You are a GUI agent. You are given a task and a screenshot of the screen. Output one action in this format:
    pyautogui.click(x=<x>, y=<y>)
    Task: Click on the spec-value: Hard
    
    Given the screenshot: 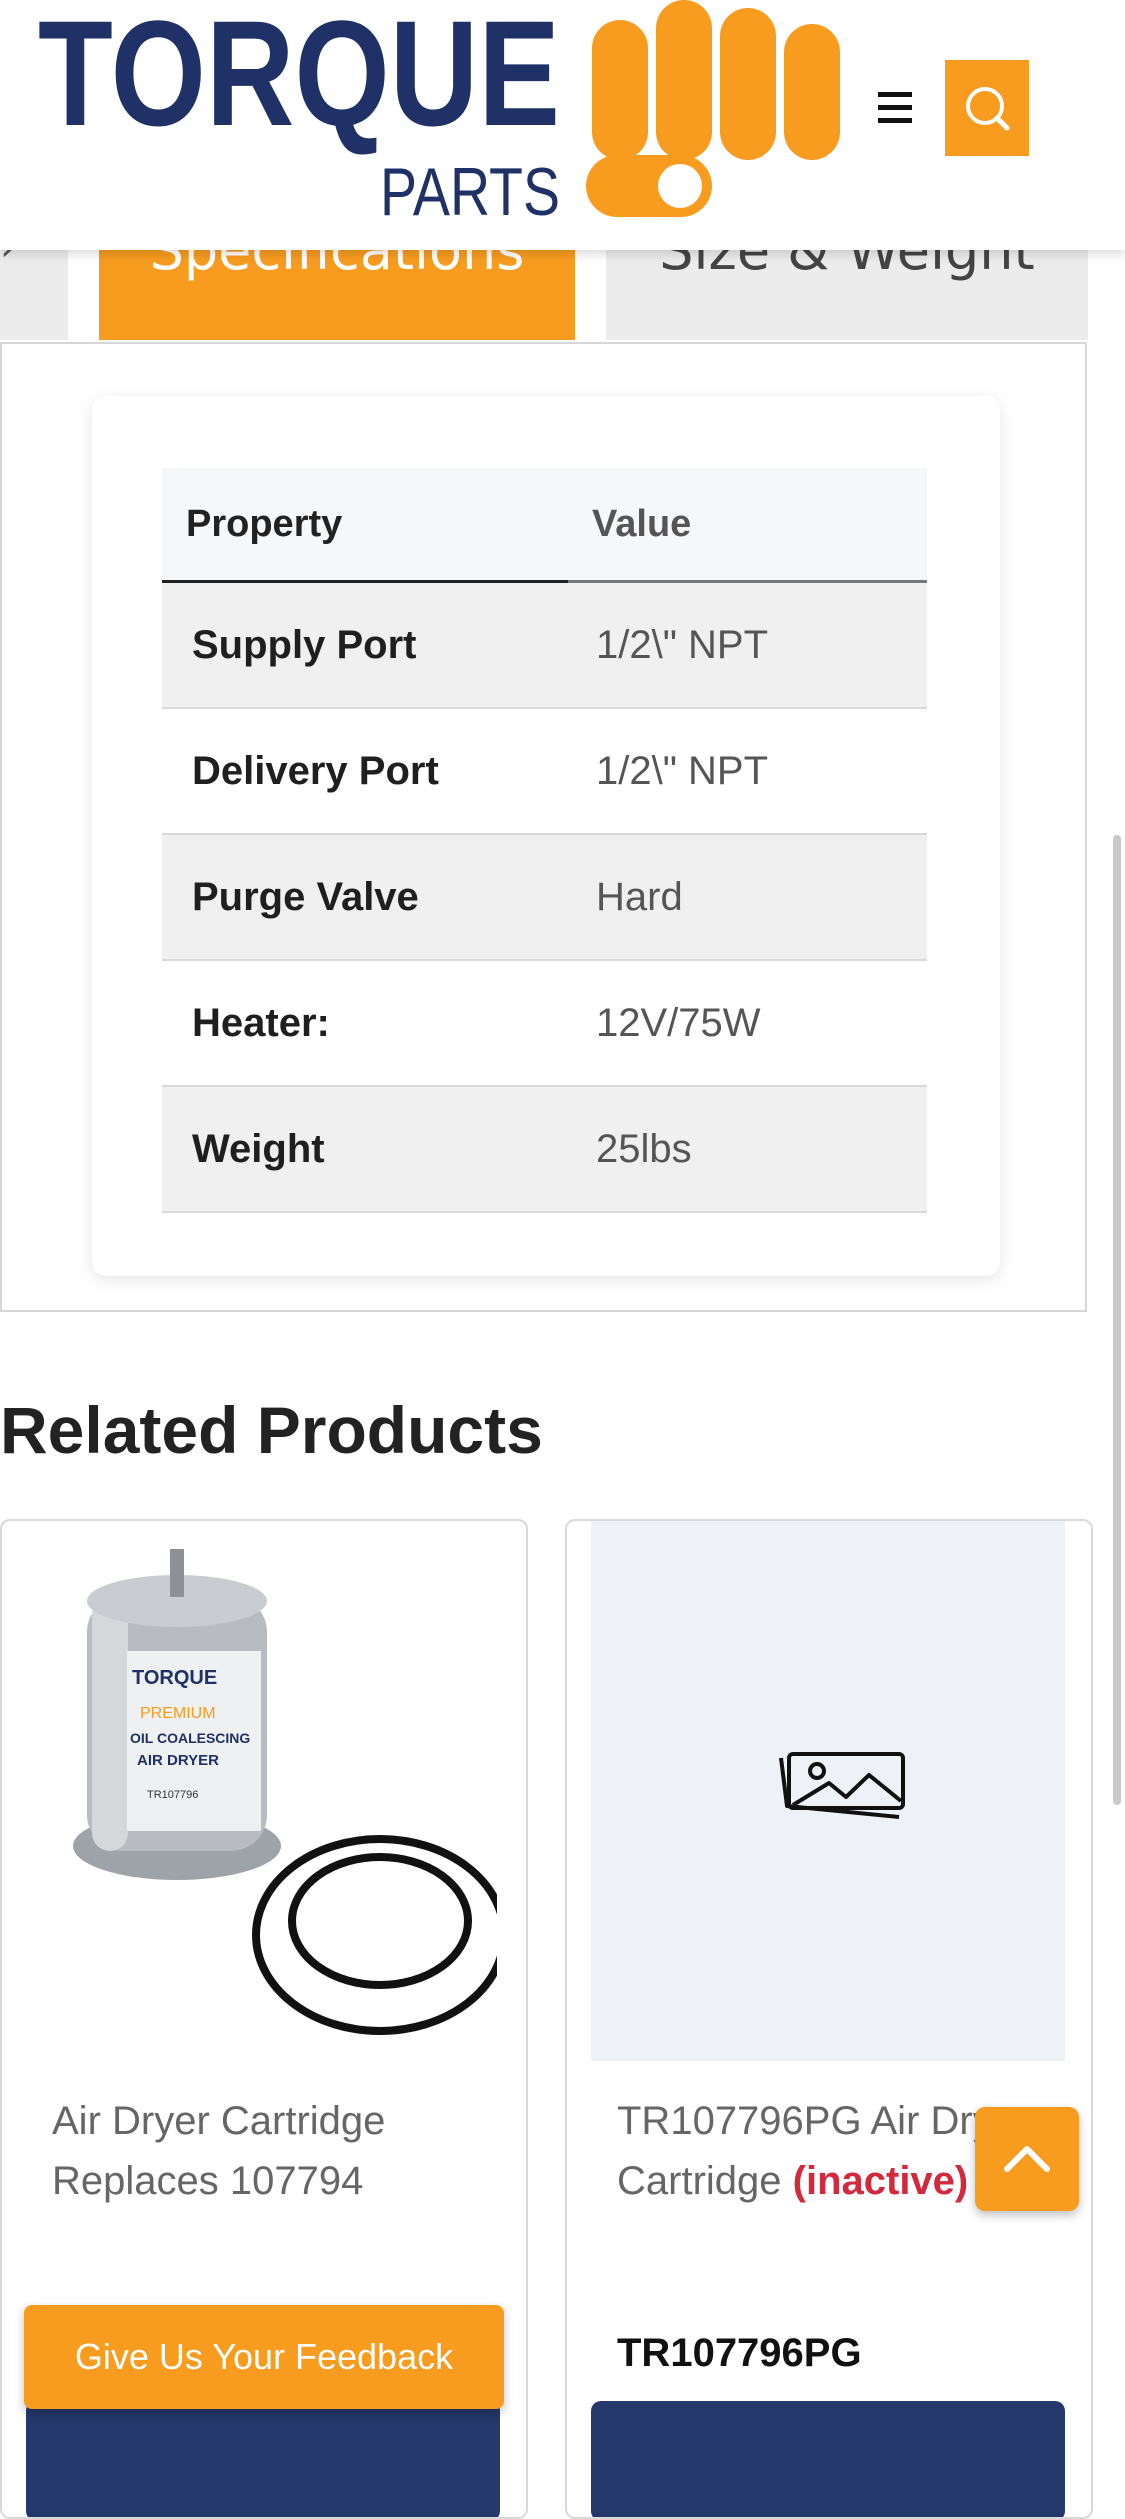 What is the action you would take?
    pyautogui.click(x=747, y=897)
    